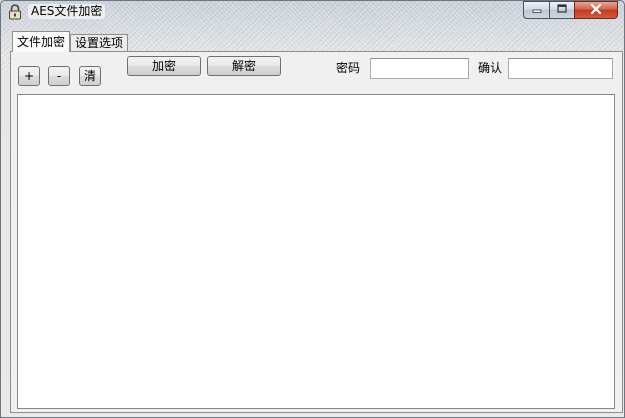  Describe the element at coordinates (419, 68) in the screenshot. I see `password-input` at that location.